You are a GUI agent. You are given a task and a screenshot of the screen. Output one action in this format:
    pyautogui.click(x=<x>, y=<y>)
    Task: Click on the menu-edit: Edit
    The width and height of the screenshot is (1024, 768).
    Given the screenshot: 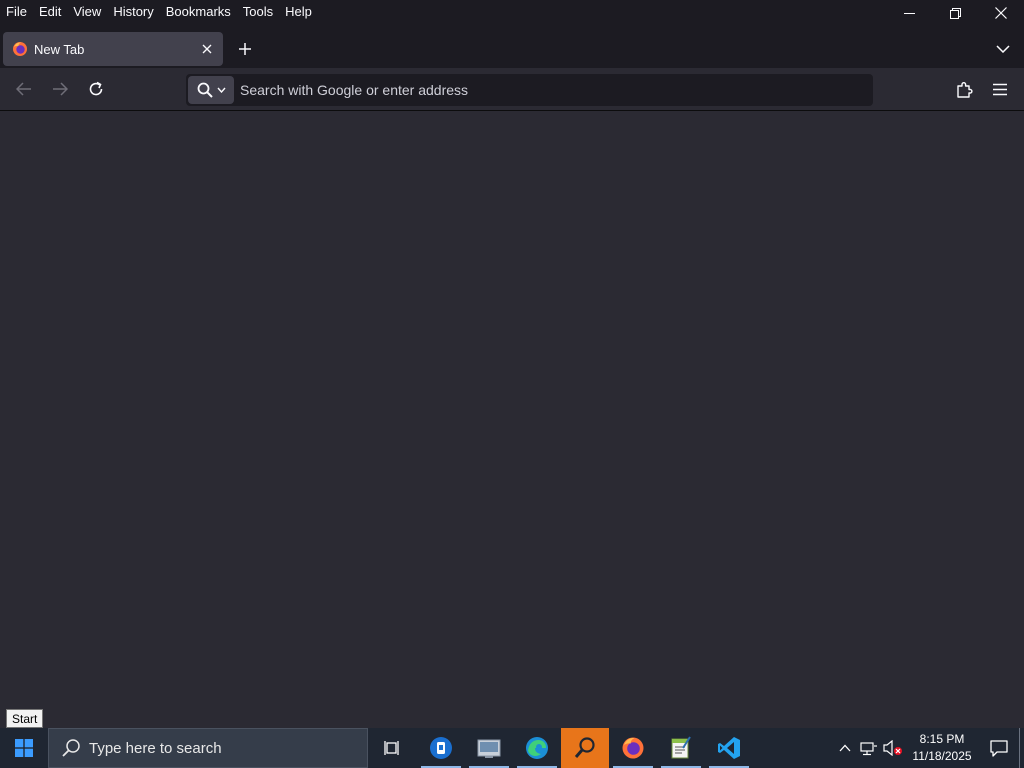 What is the action you would take?
    pyautogui.click(x=50, y=12)
    